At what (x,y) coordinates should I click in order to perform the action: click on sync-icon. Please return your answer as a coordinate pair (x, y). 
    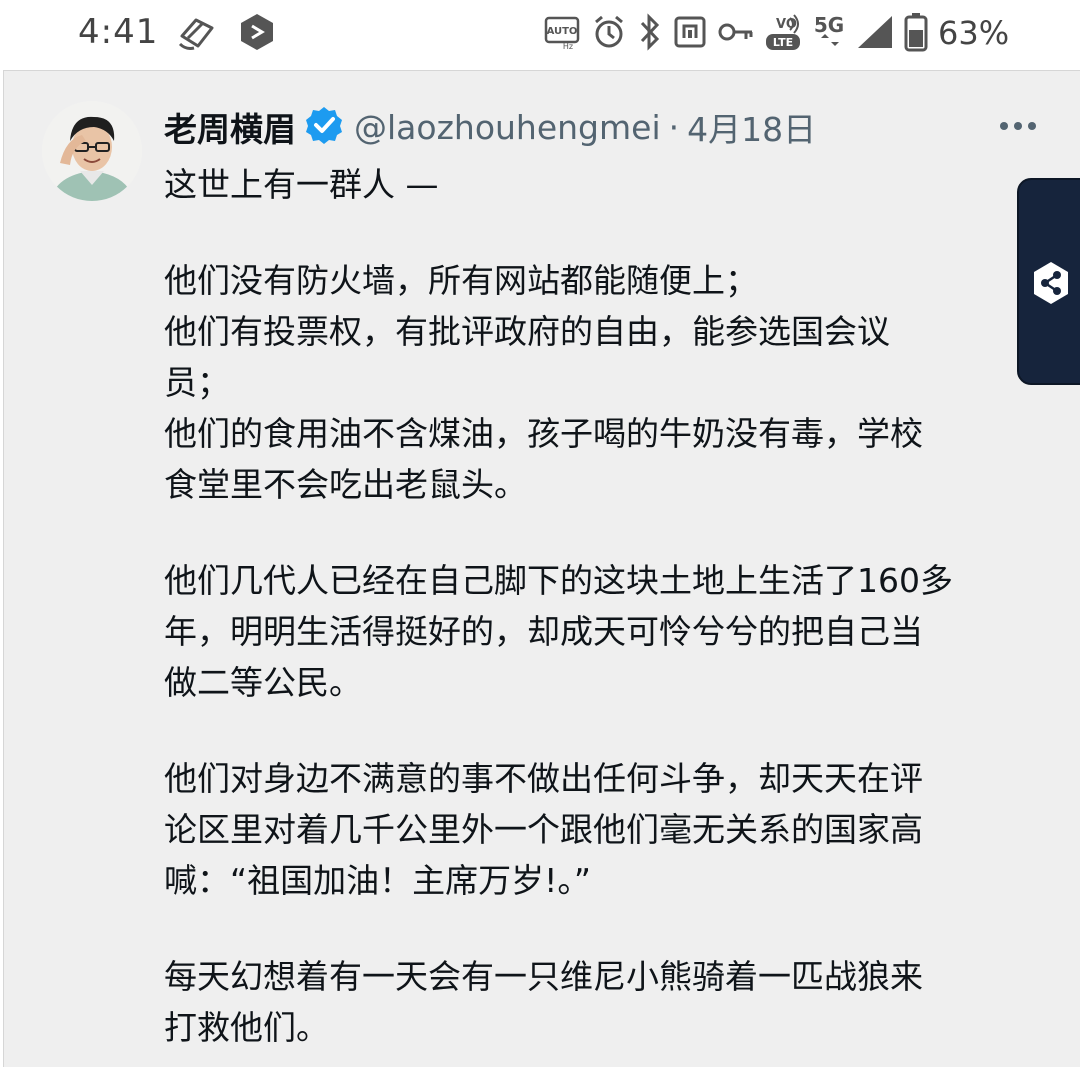
    Looking at the image, I should click on (197, 35).